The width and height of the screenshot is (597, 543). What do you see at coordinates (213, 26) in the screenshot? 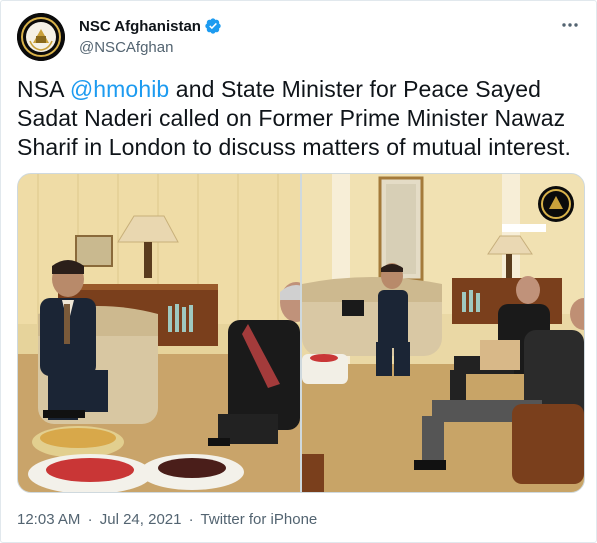
I see `verified-badge-icon` at bounding box center [213, 26].